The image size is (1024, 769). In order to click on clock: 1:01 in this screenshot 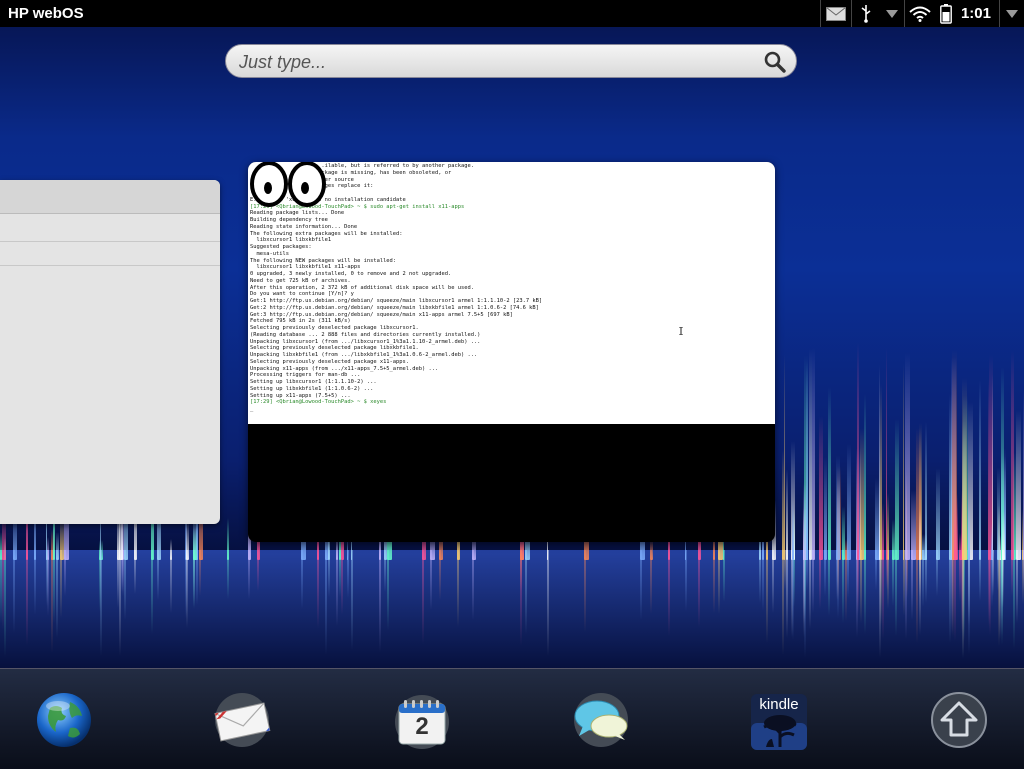, I will do `click(976, 13)`.